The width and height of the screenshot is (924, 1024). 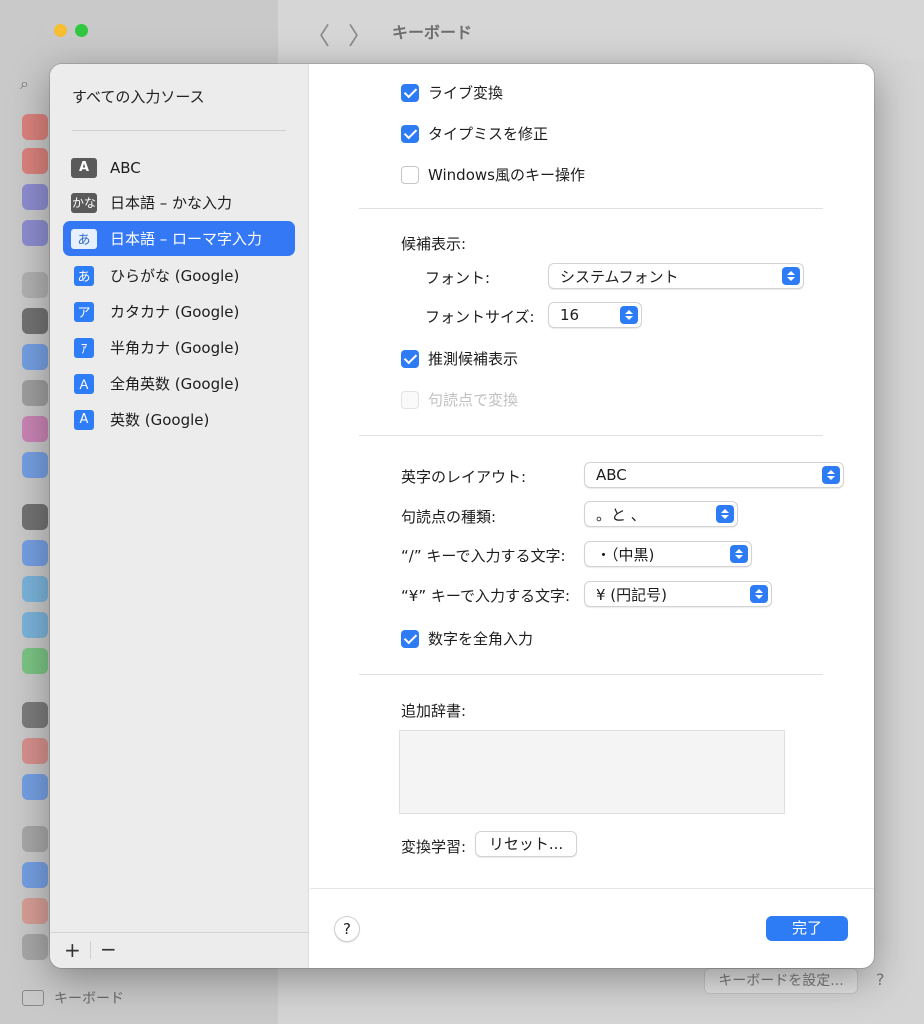 What do you see at coordinates (35, 393) in the screenshot?
I see `control-center-icon` at bounding box center [35, 393].